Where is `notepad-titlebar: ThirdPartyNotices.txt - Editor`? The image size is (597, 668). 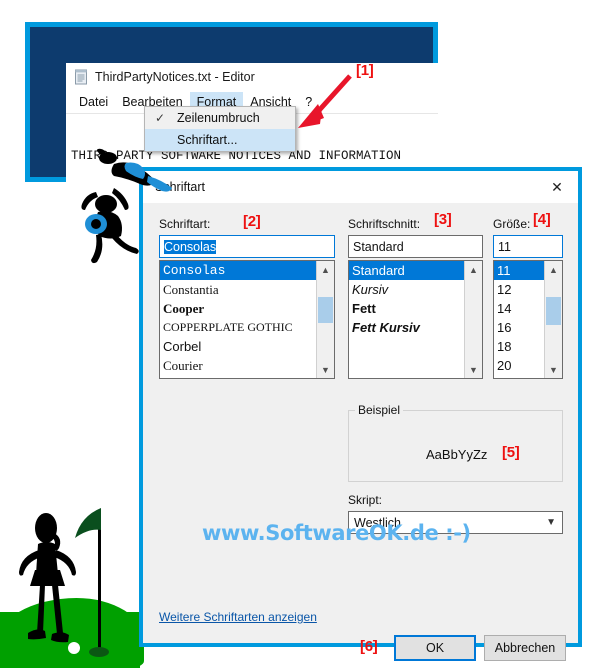
notepad-titlebar: ThirdPartyNotices.txt - Editor is located at coordinates (252, 77).